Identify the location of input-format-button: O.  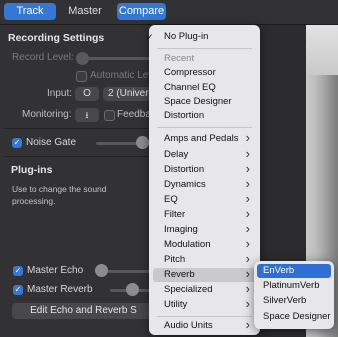
(87, 94).